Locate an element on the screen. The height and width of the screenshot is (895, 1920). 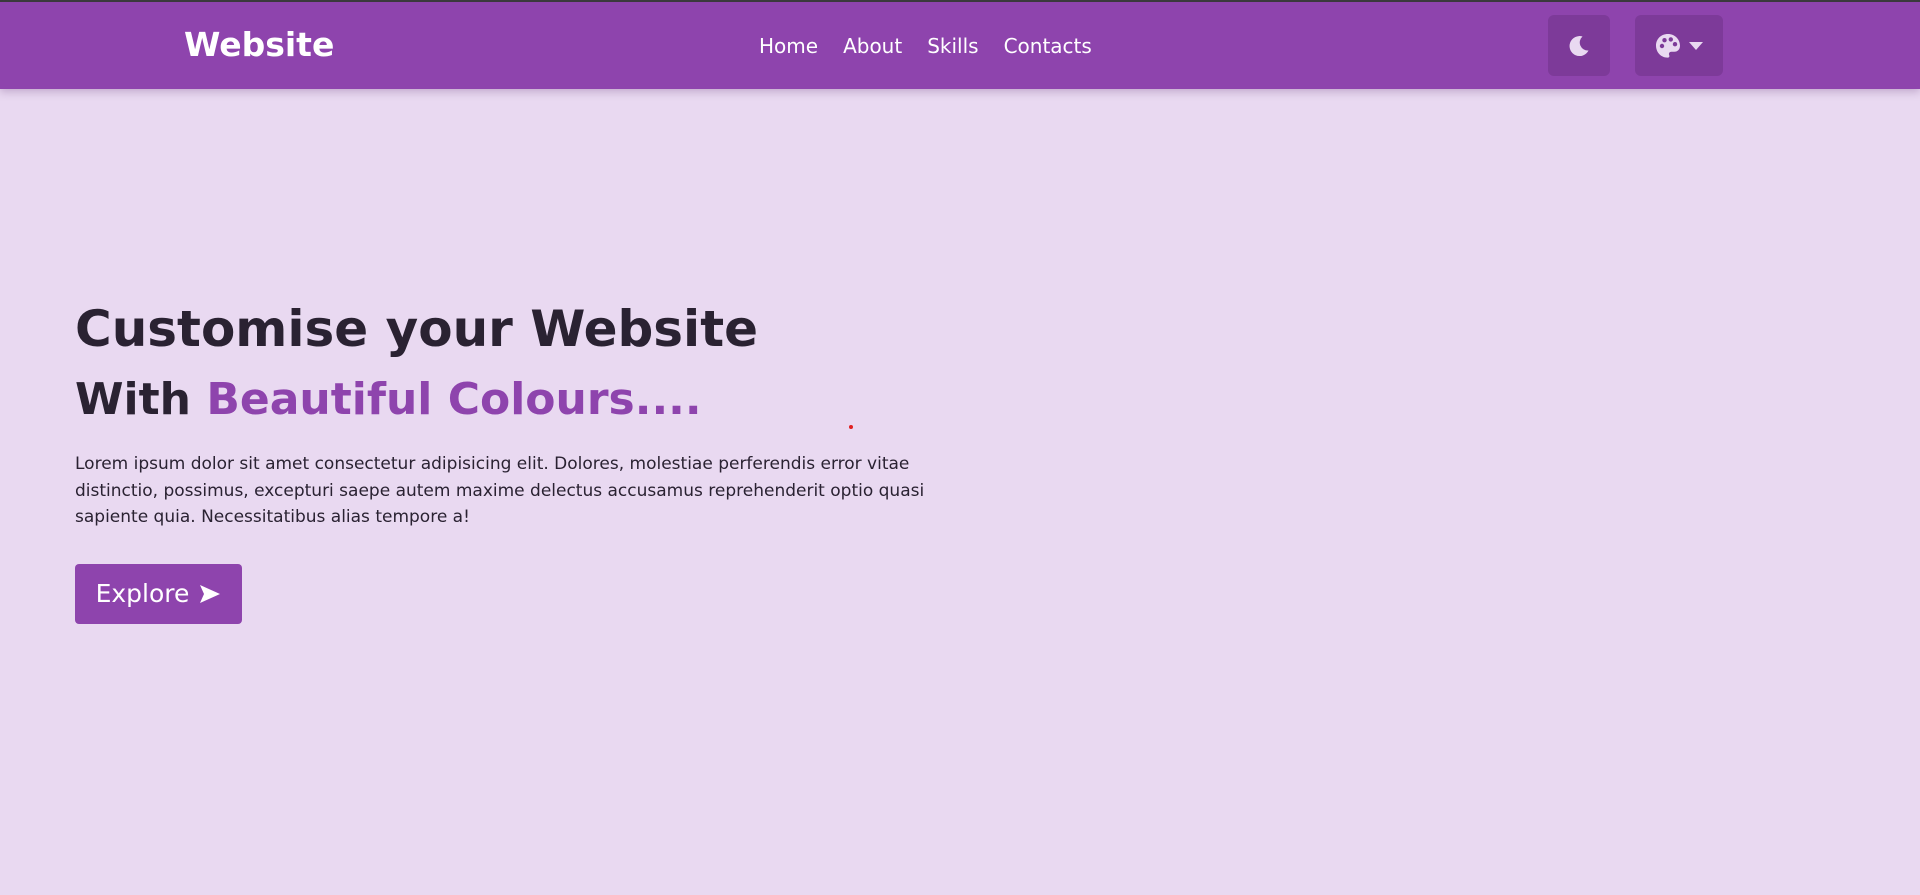
arrow-right-icon is located at coordinates (210, 593).